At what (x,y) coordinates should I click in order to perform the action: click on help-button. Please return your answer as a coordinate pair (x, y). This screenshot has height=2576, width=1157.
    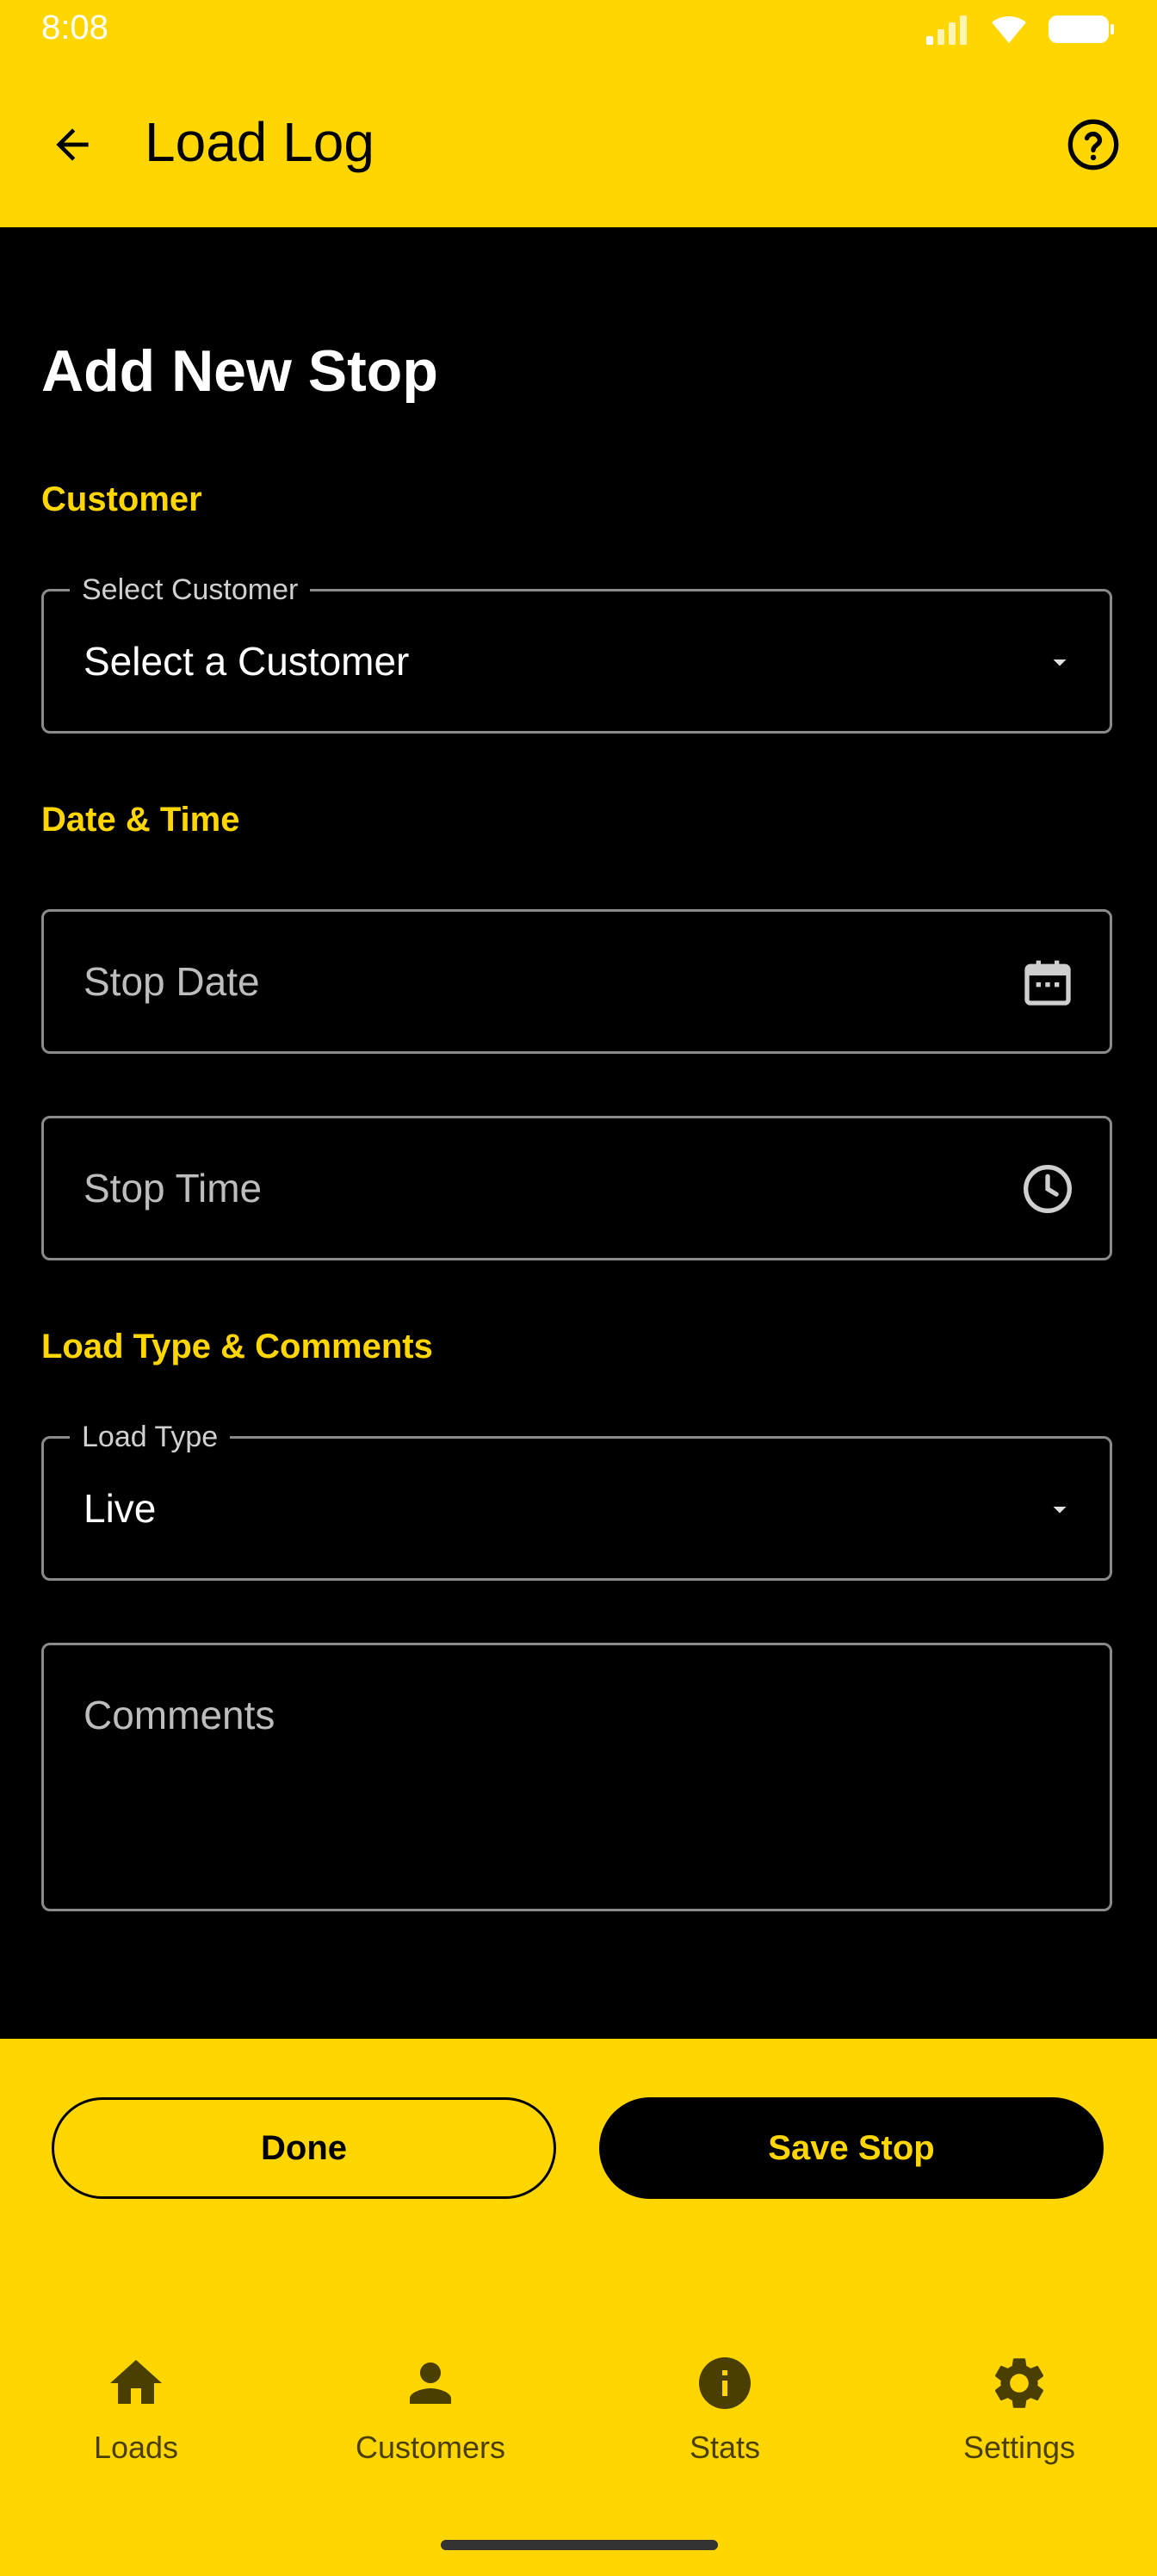
    Looking at the image, I should click on (1093, 144).